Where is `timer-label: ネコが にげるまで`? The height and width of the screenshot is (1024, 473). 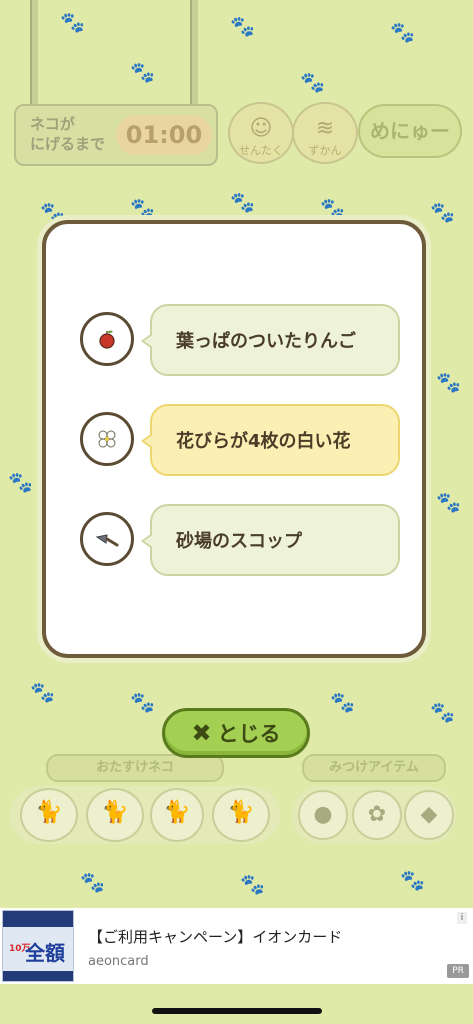 timer-label: ネコが にげるまで is located at coordinates (68, 134).